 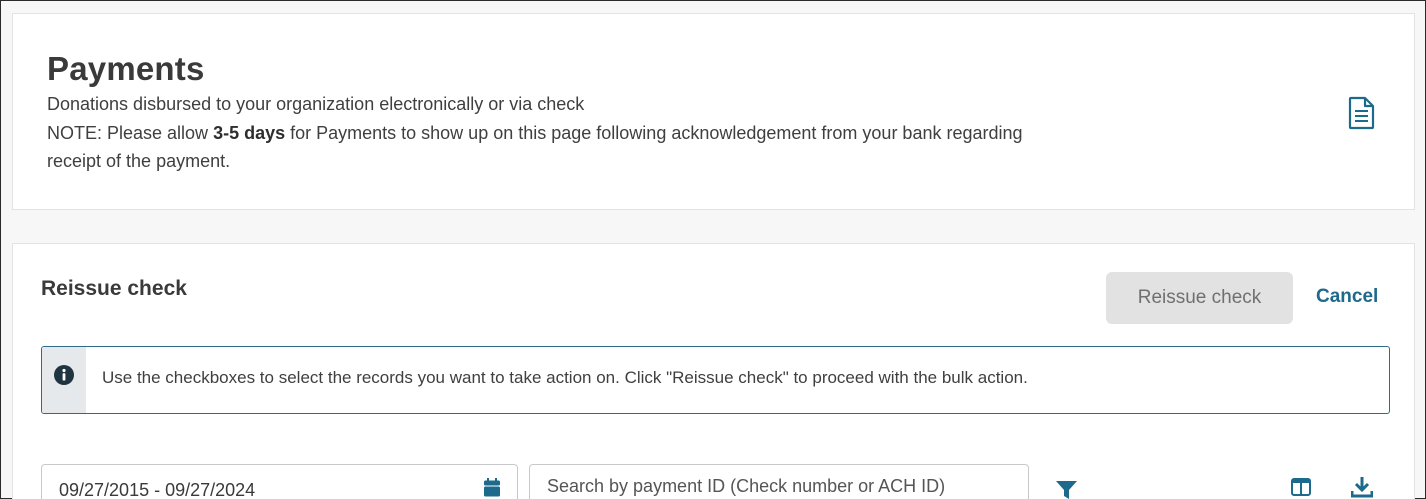 What do you see at coordinates (249, 133) in the screenshot?
I see `note-bold: 3-5 days` at bounding box center [249, 133].